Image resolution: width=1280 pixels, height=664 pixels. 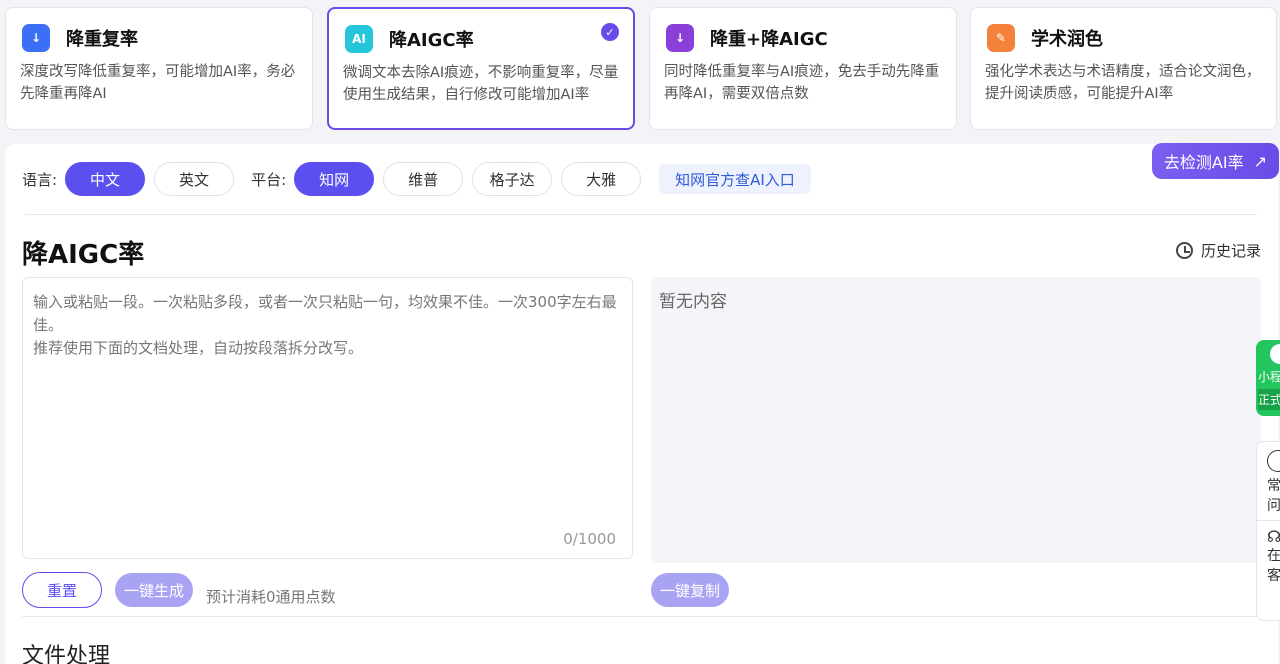 I want to click on language-label: 语言:, so click(x=40, y=179).